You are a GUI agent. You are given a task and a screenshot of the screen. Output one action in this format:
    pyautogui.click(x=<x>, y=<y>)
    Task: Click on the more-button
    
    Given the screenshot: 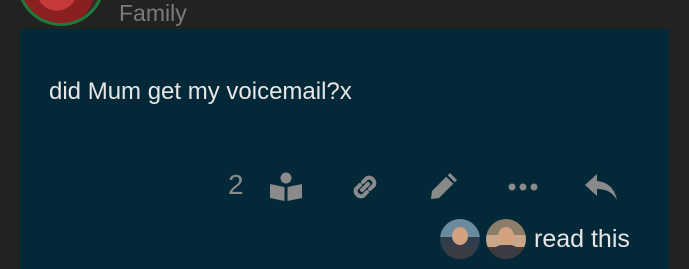 What is the action you would take?
    pyautogui.click(x=523, y=187)
    